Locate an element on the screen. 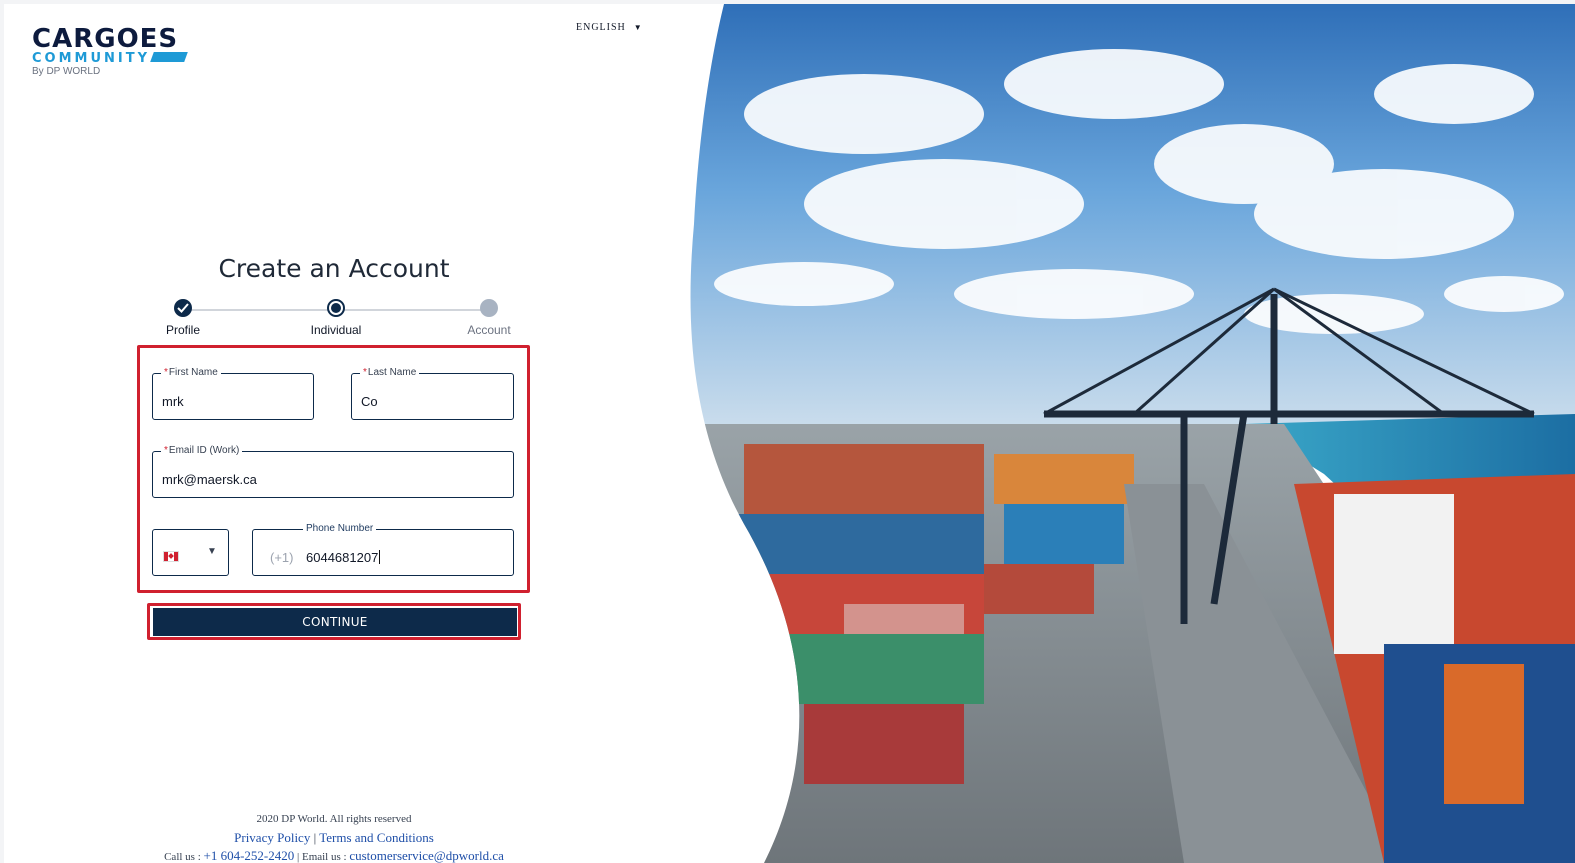  last-name-label: *Last Name is located at coordinates (390, 373).